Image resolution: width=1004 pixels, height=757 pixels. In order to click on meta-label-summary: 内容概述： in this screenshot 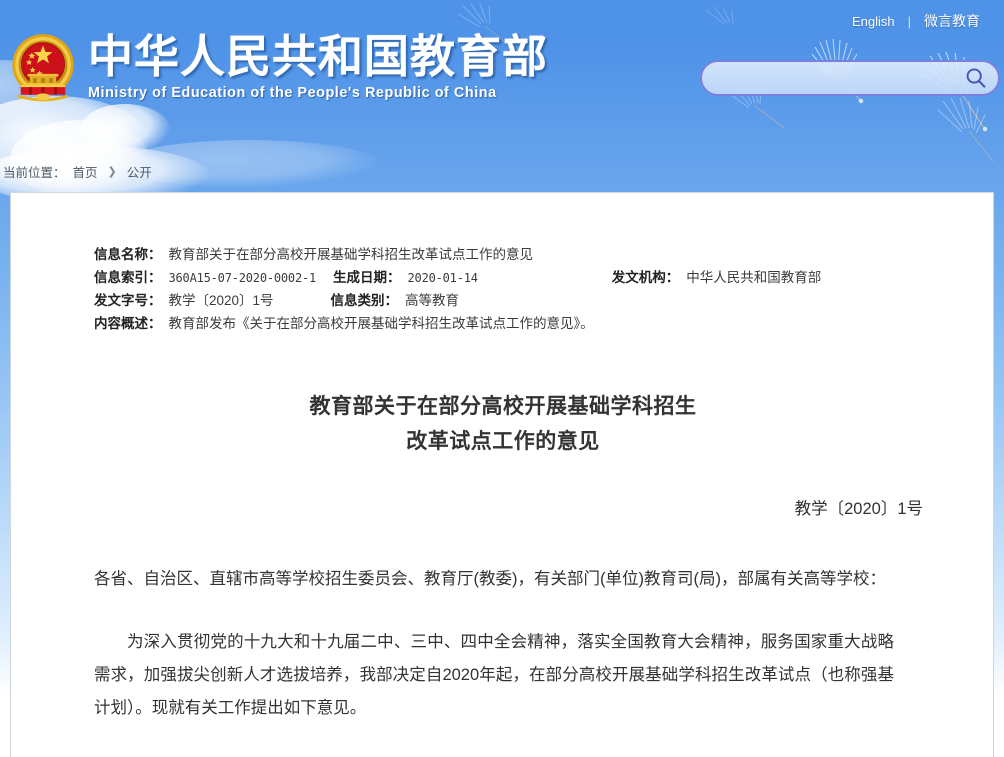, I will do `click(128, 323)`.